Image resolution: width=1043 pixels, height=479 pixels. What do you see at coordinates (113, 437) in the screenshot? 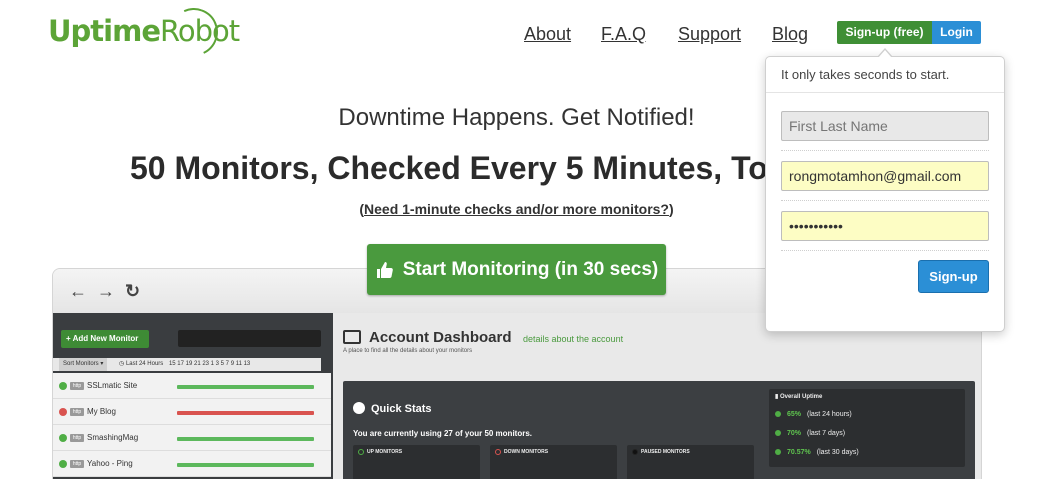
I see `monitor-name: SmashingMag` at bounding box center [113, 437].